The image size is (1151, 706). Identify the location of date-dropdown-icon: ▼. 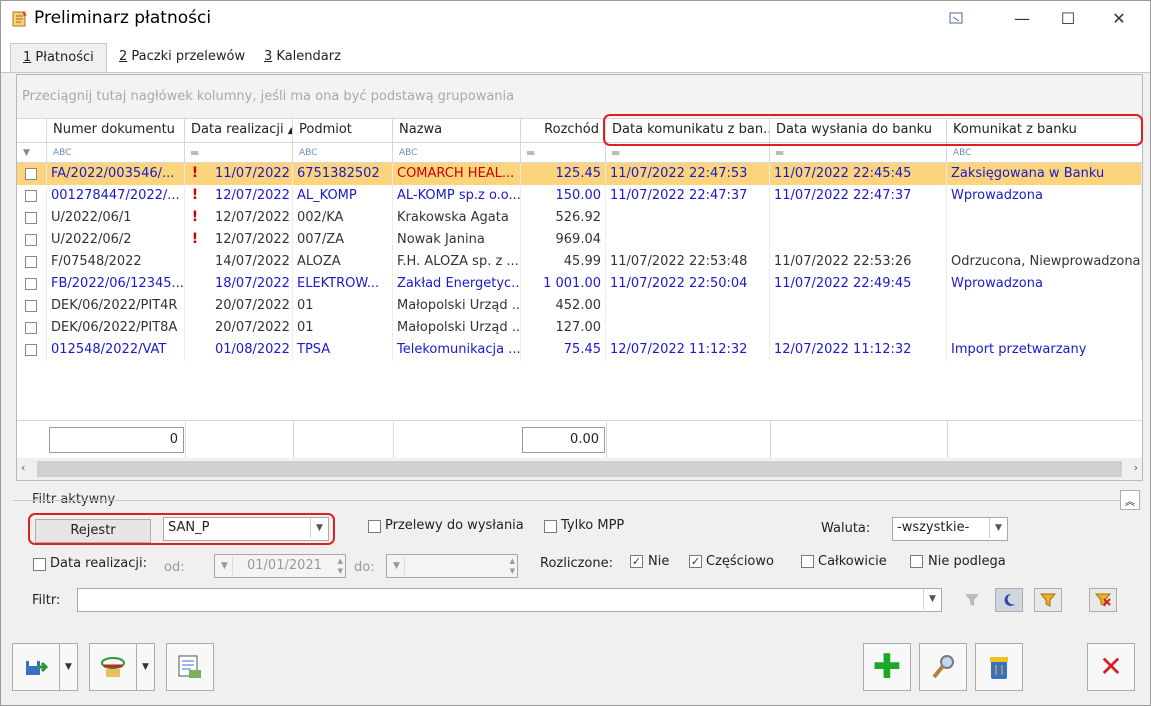
(225, 566).